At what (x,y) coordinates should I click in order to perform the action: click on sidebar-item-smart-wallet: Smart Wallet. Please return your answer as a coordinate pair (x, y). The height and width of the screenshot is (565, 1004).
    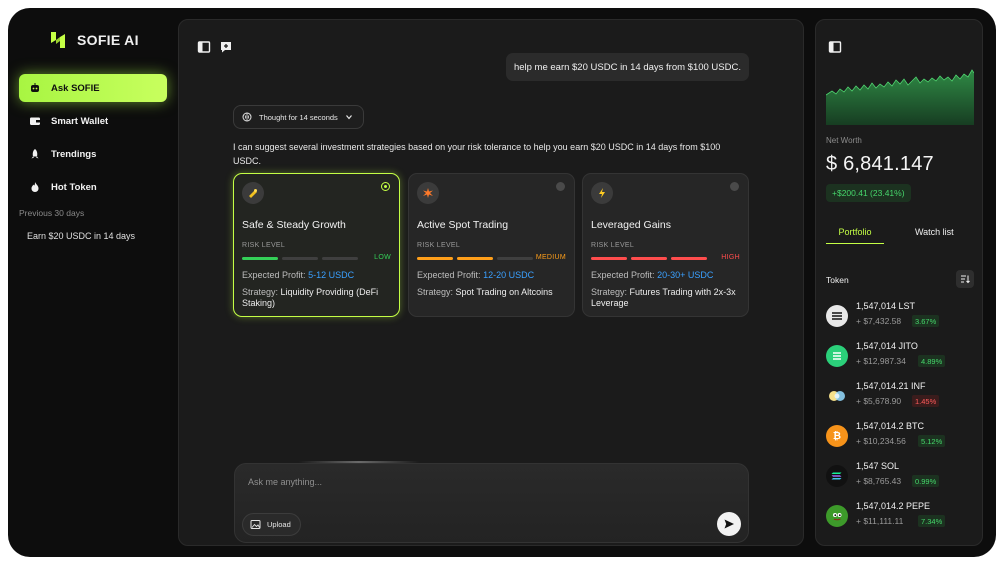
    Looking at the image, I should click on (93, 121).